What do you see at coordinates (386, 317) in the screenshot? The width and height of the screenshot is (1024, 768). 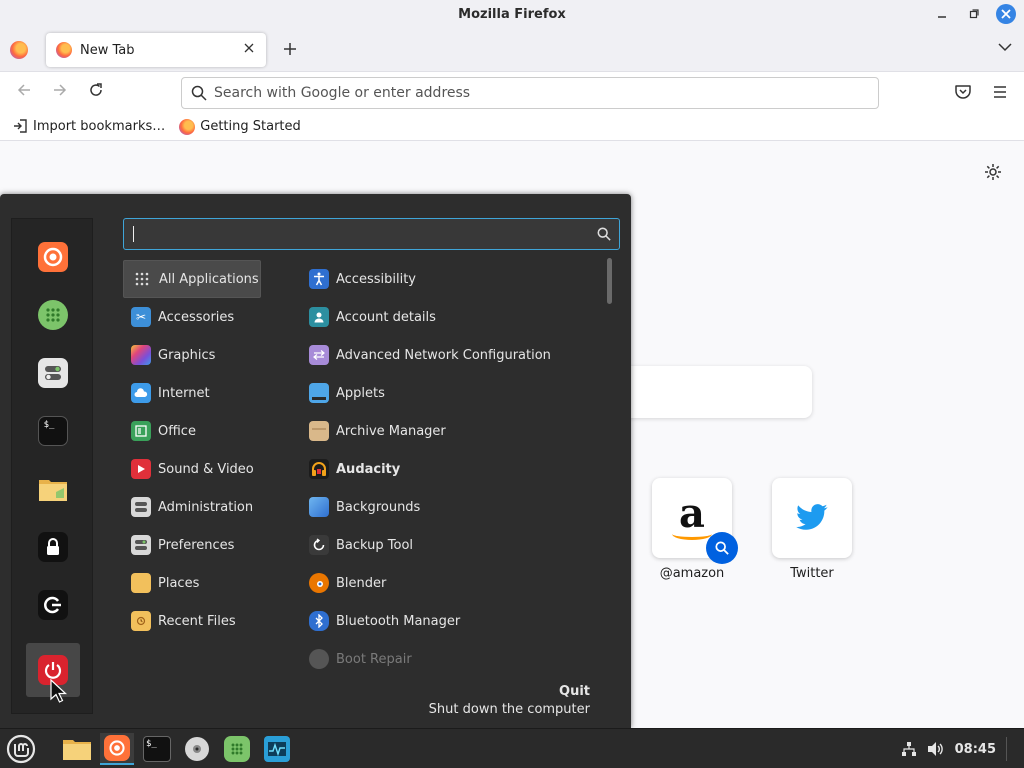 I see `app-label: Account details` at bounding box center [386, 317].